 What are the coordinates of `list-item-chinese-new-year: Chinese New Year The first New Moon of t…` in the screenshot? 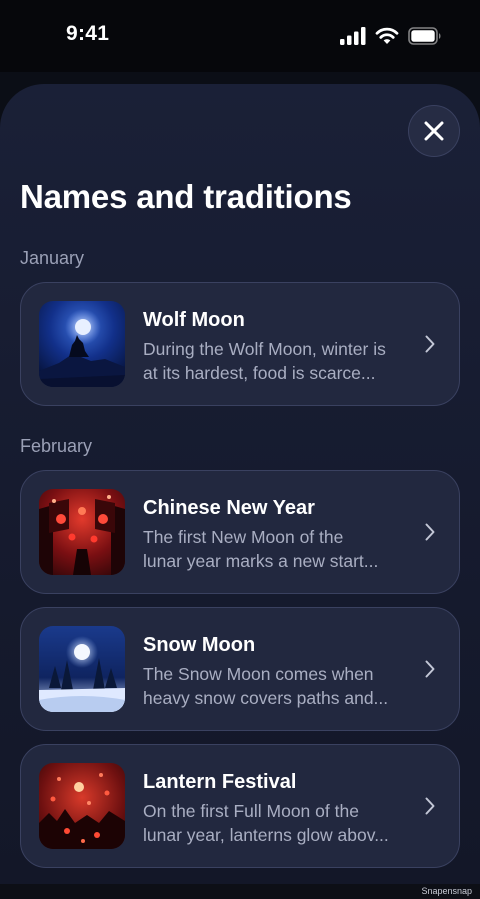 It's located at (240, 532).